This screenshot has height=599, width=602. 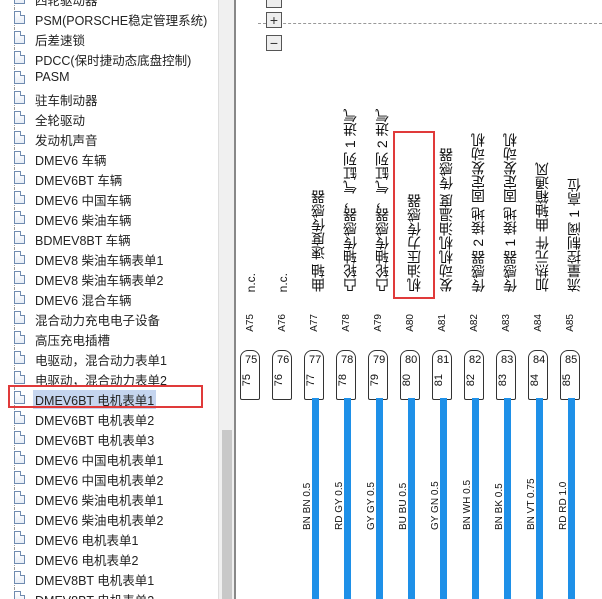 What do you see at coordinates (471, 380) in the screenshot?
I see `pin-number-vertical: 82` at bounding box center [471, 380].